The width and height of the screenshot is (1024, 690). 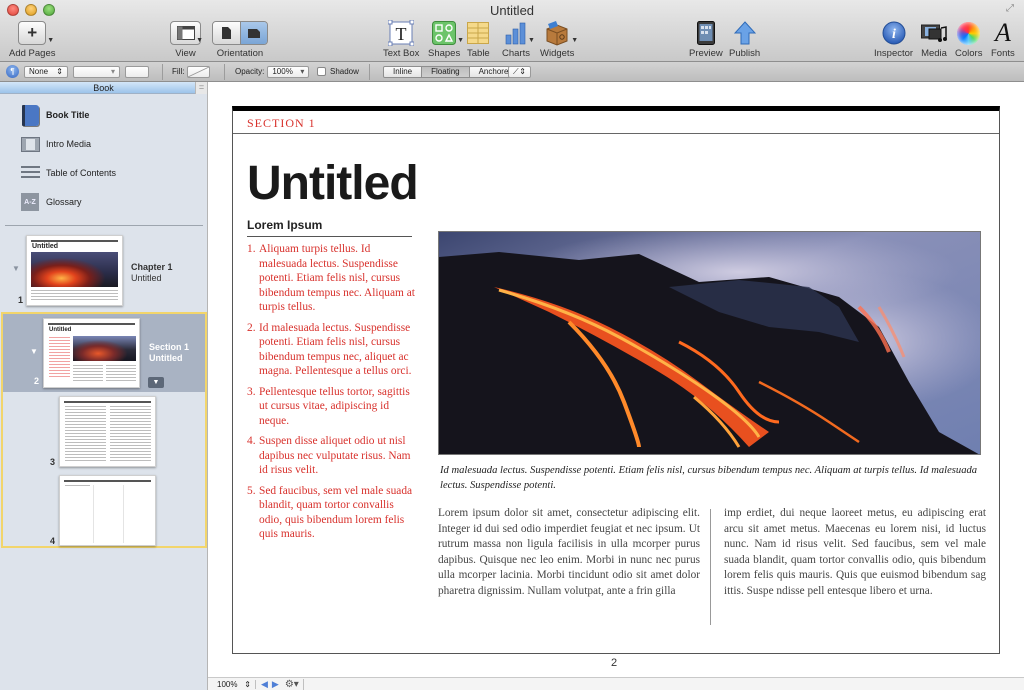 I want to click on page-thumbnail-1: Untitled, so click(x=74, y=270).